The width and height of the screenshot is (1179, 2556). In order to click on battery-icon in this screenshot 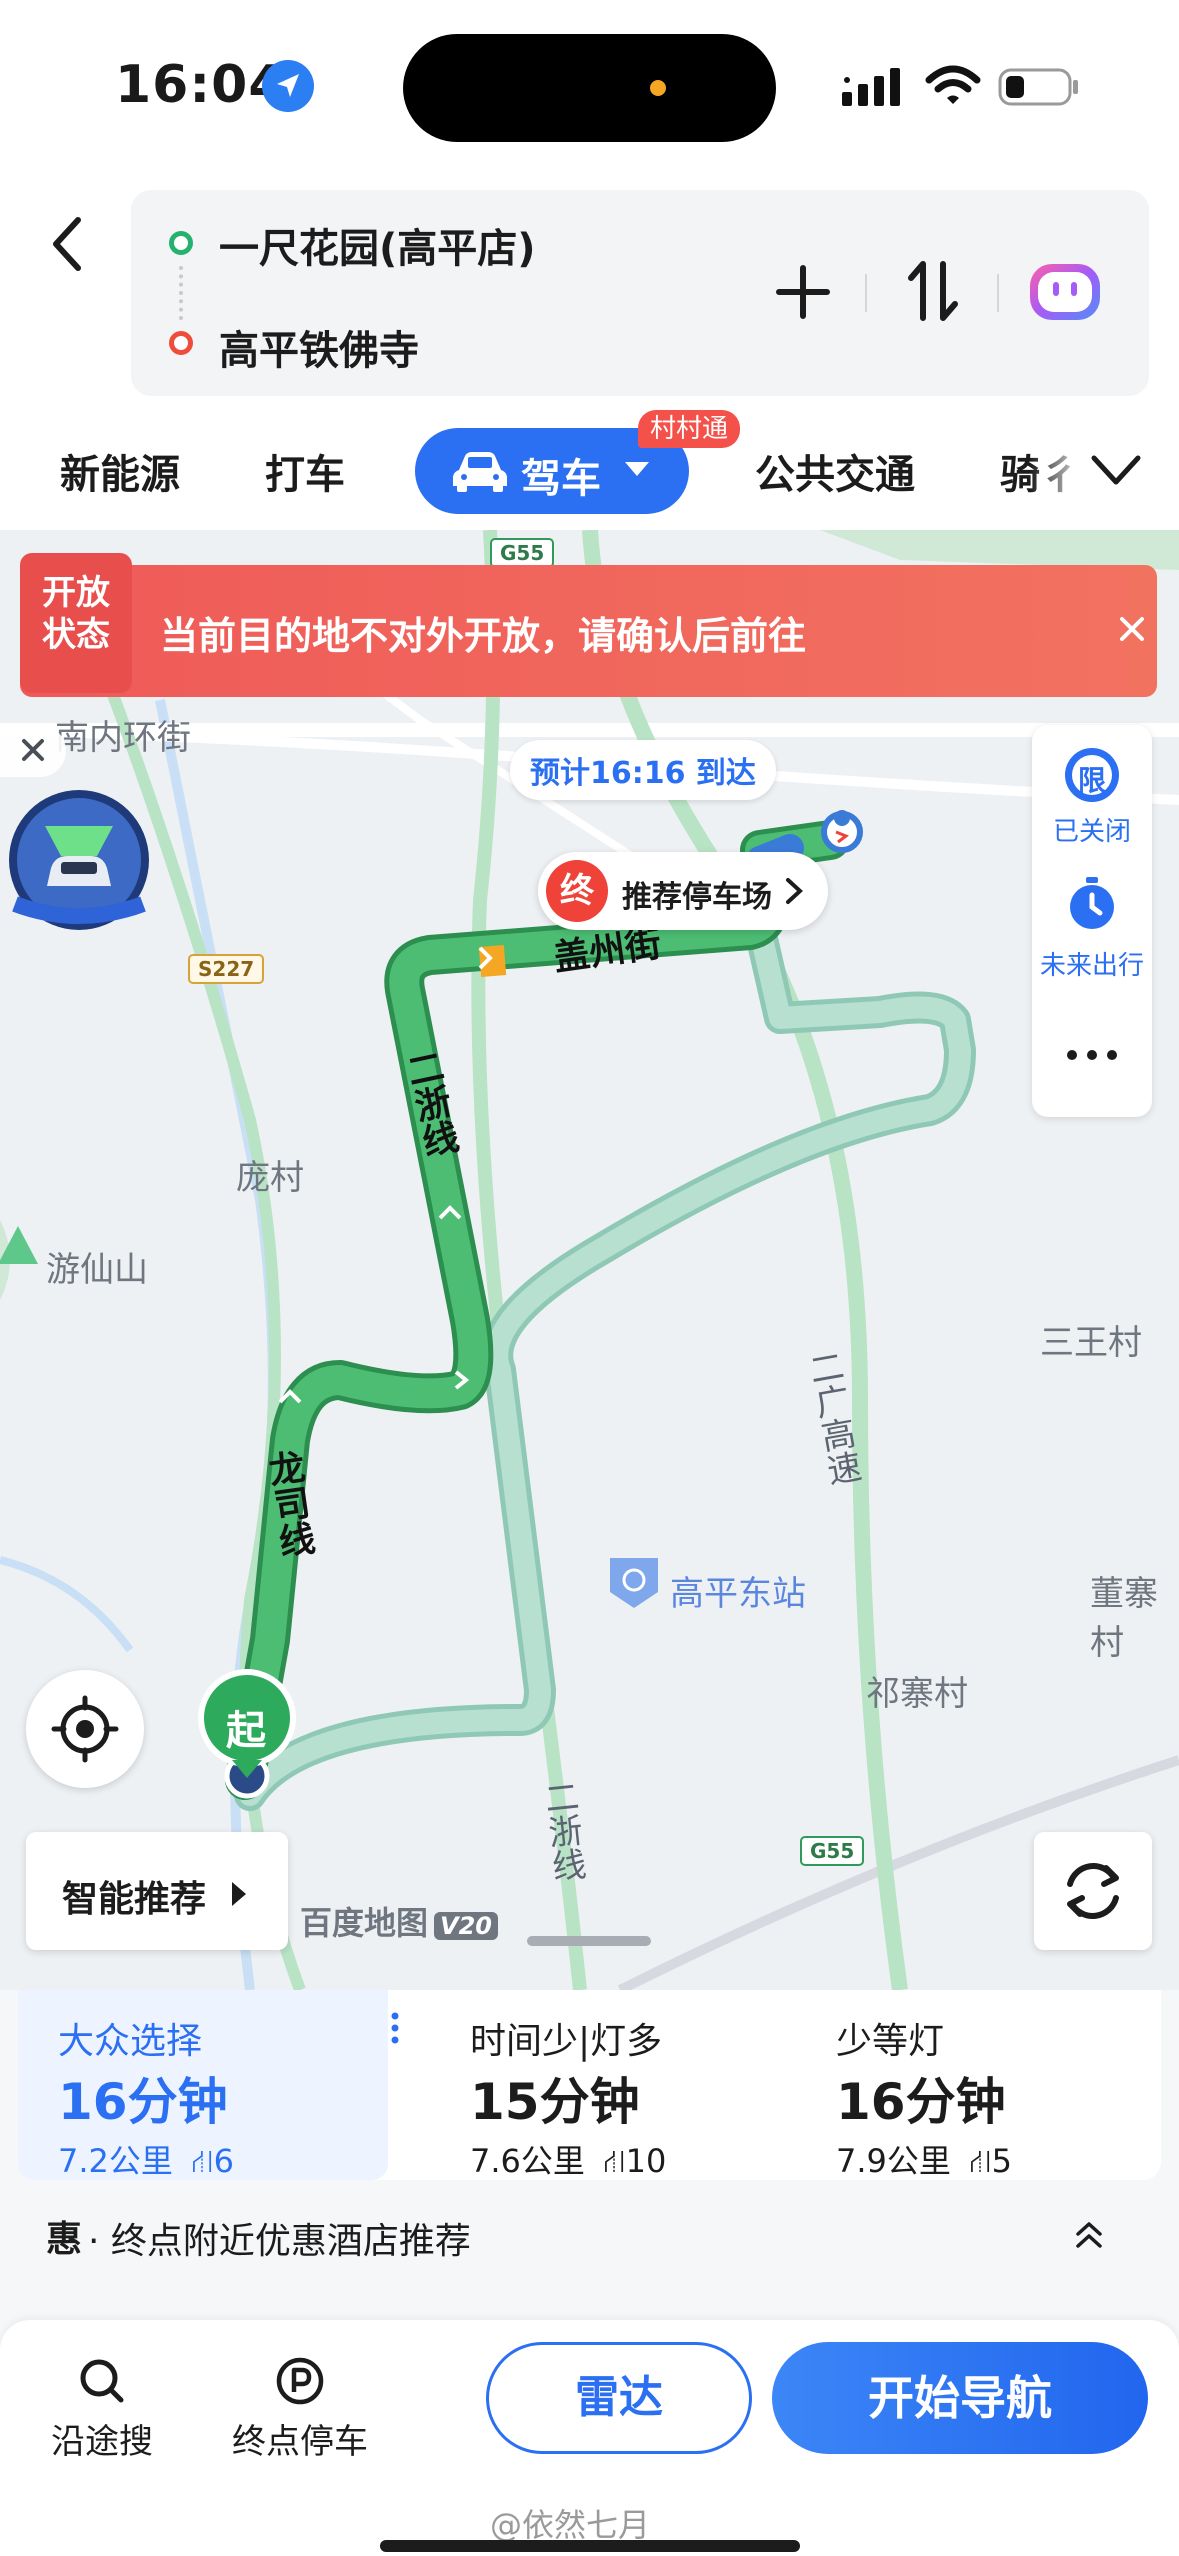, I will do `click(1038, 87)`.